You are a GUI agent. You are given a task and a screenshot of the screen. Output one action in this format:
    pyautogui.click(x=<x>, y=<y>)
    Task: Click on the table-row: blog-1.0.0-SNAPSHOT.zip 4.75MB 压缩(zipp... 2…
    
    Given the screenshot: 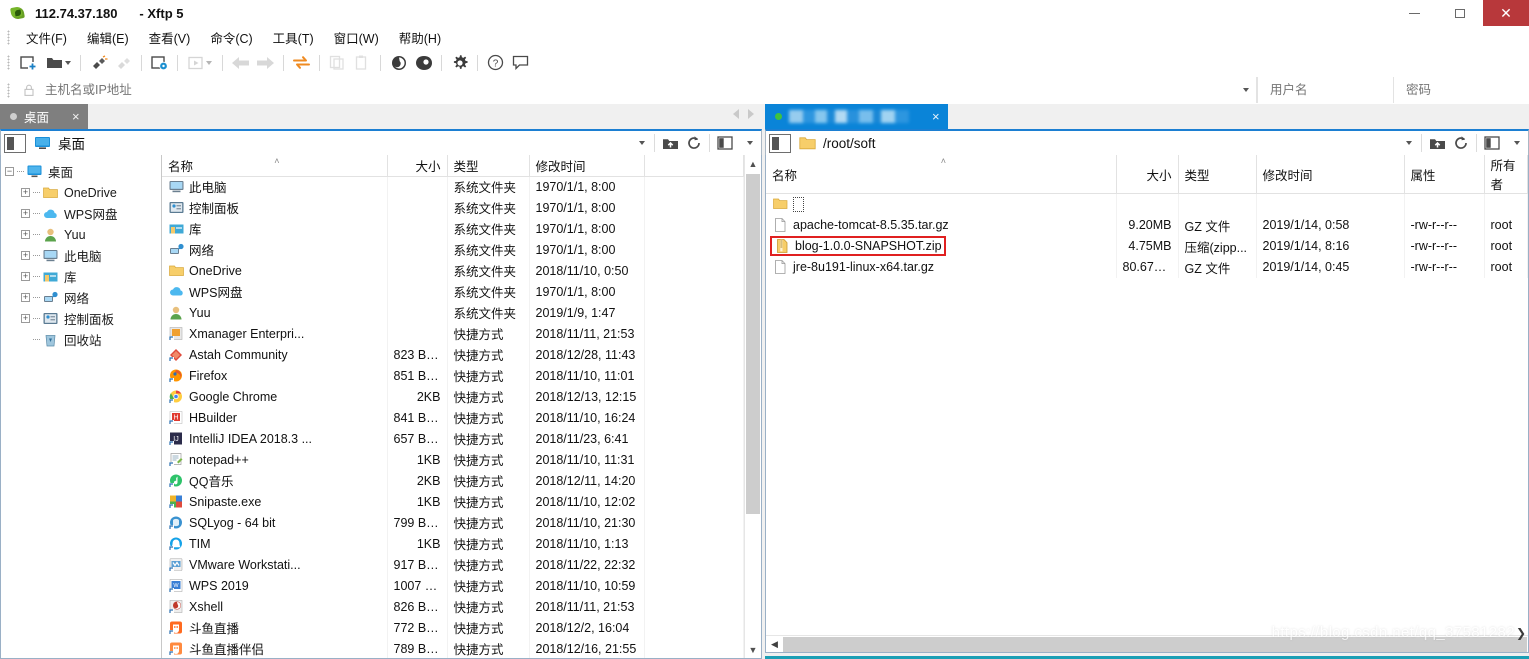 What is the action you would take?
    pyautogui.click(x=1147, y=246)
    